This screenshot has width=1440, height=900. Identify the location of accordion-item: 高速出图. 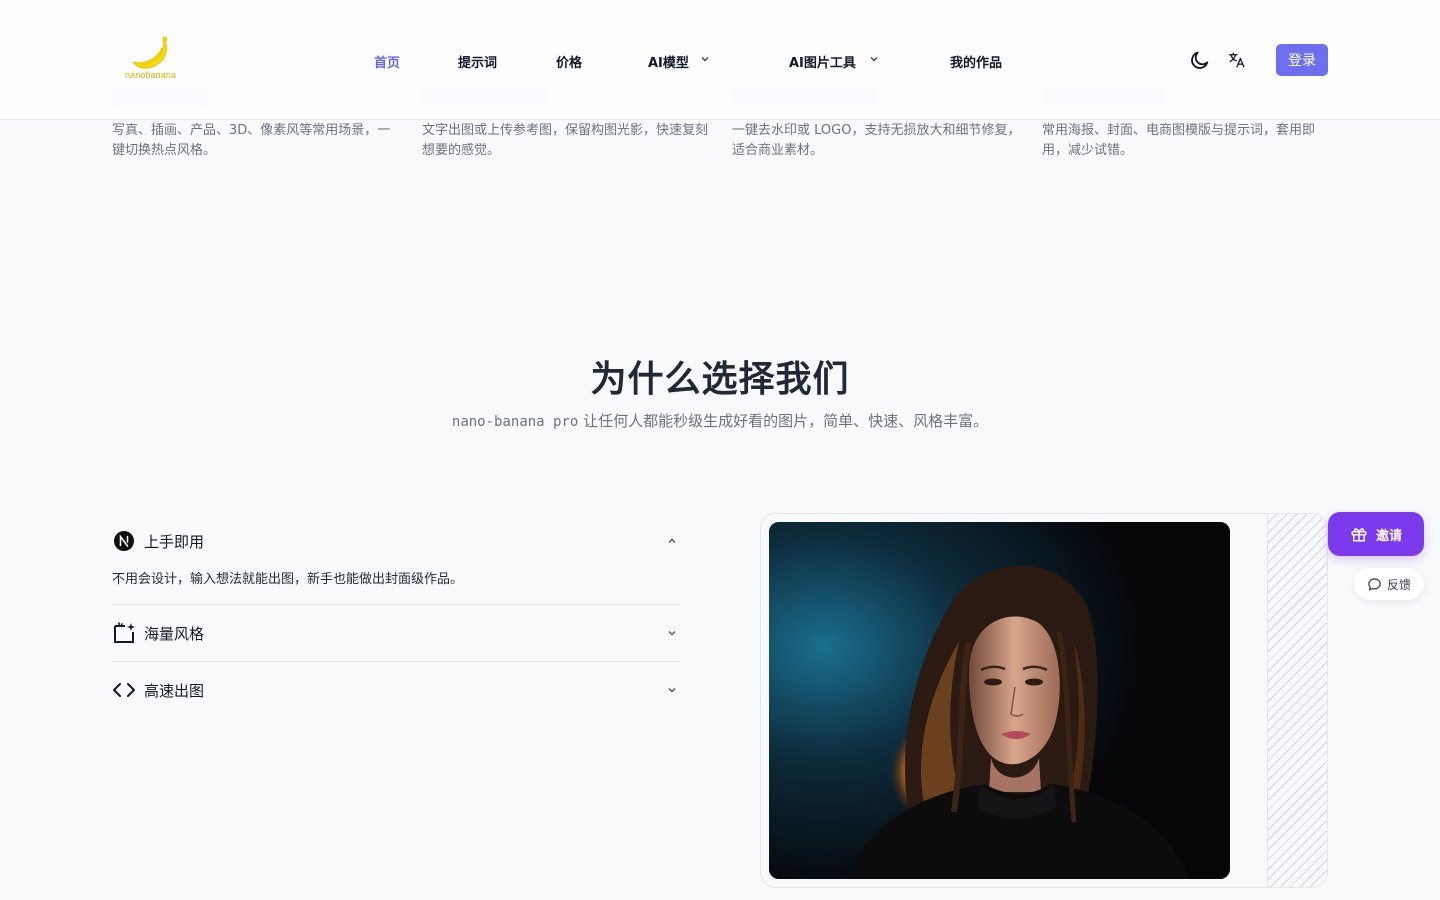
(396, 690).